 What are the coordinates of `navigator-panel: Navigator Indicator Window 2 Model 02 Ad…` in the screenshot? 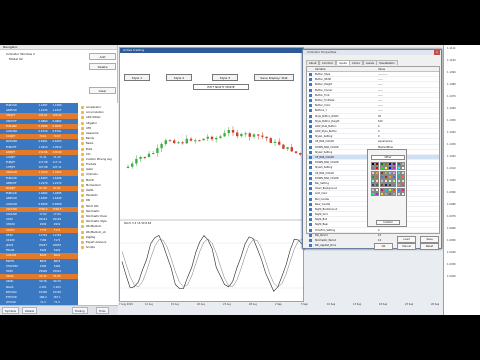 It's located at (59, 74).